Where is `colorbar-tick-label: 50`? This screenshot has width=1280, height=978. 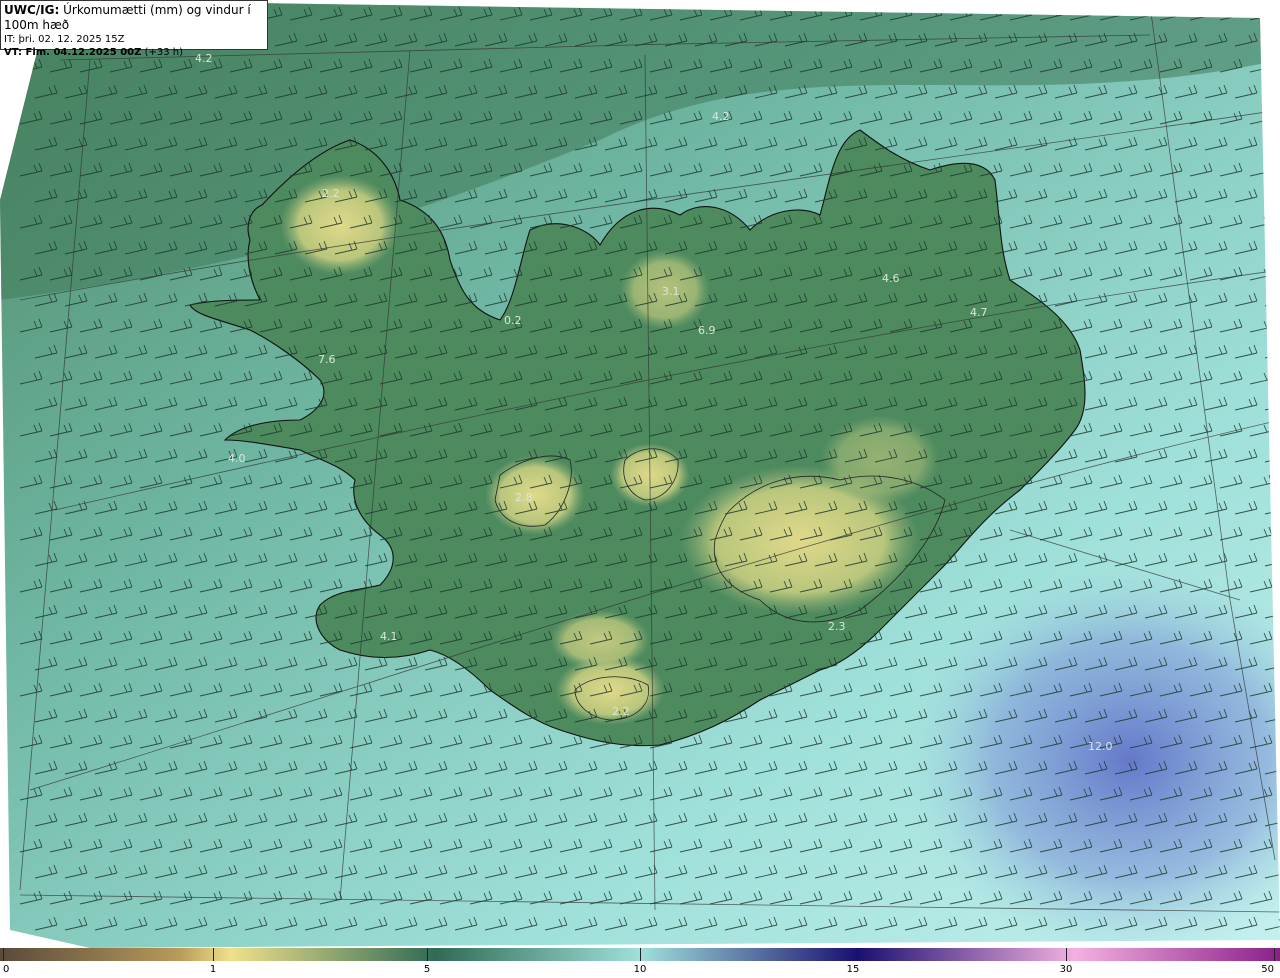 colorbar-tick-label: 50 is located at coordinates (1267, 969).